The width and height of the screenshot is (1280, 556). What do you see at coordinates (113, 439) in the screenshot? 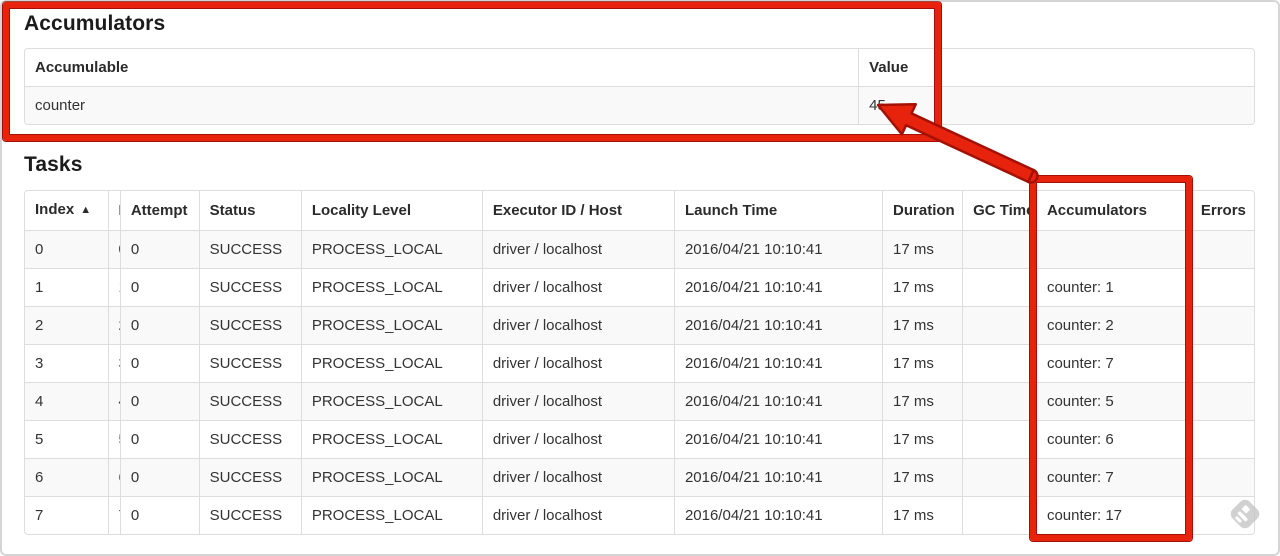
I see `cell-id: 5` at bounding box center [113, 439].